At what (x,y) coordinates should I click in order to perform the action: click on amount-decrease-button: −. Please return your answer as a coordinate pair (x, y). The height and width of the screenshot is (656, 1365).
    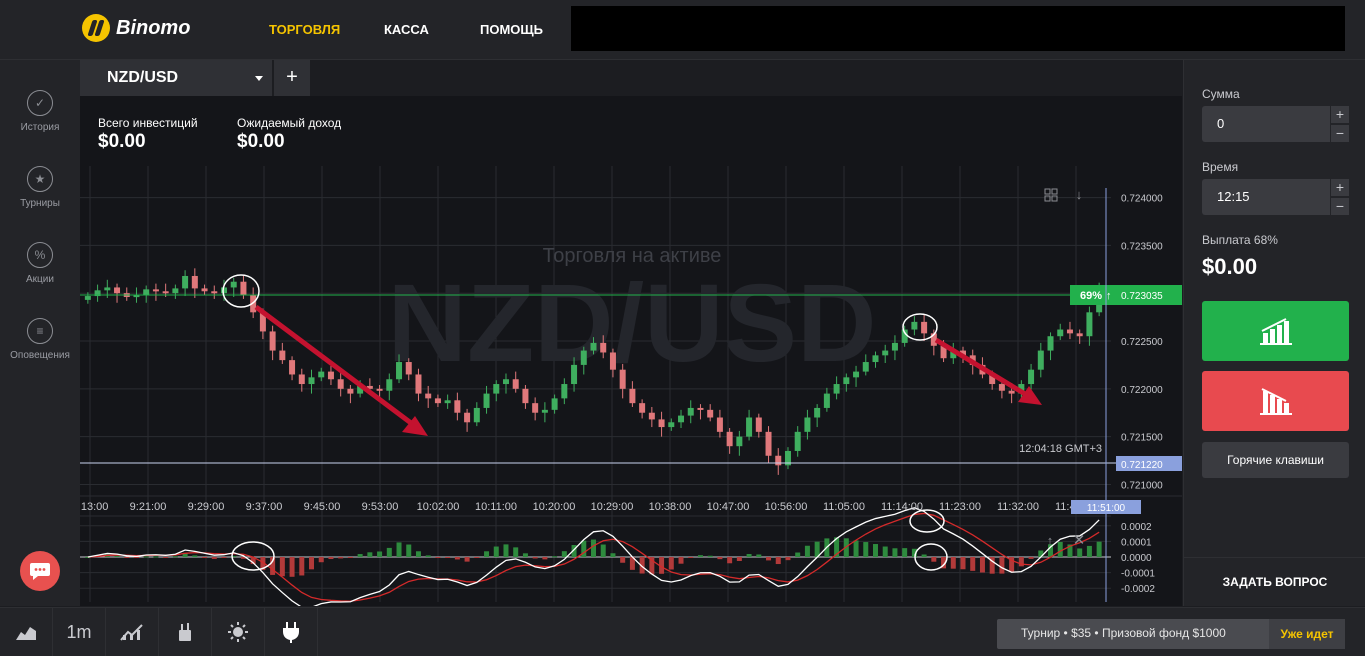
    Looking at the image, I should click on (1340, 133).